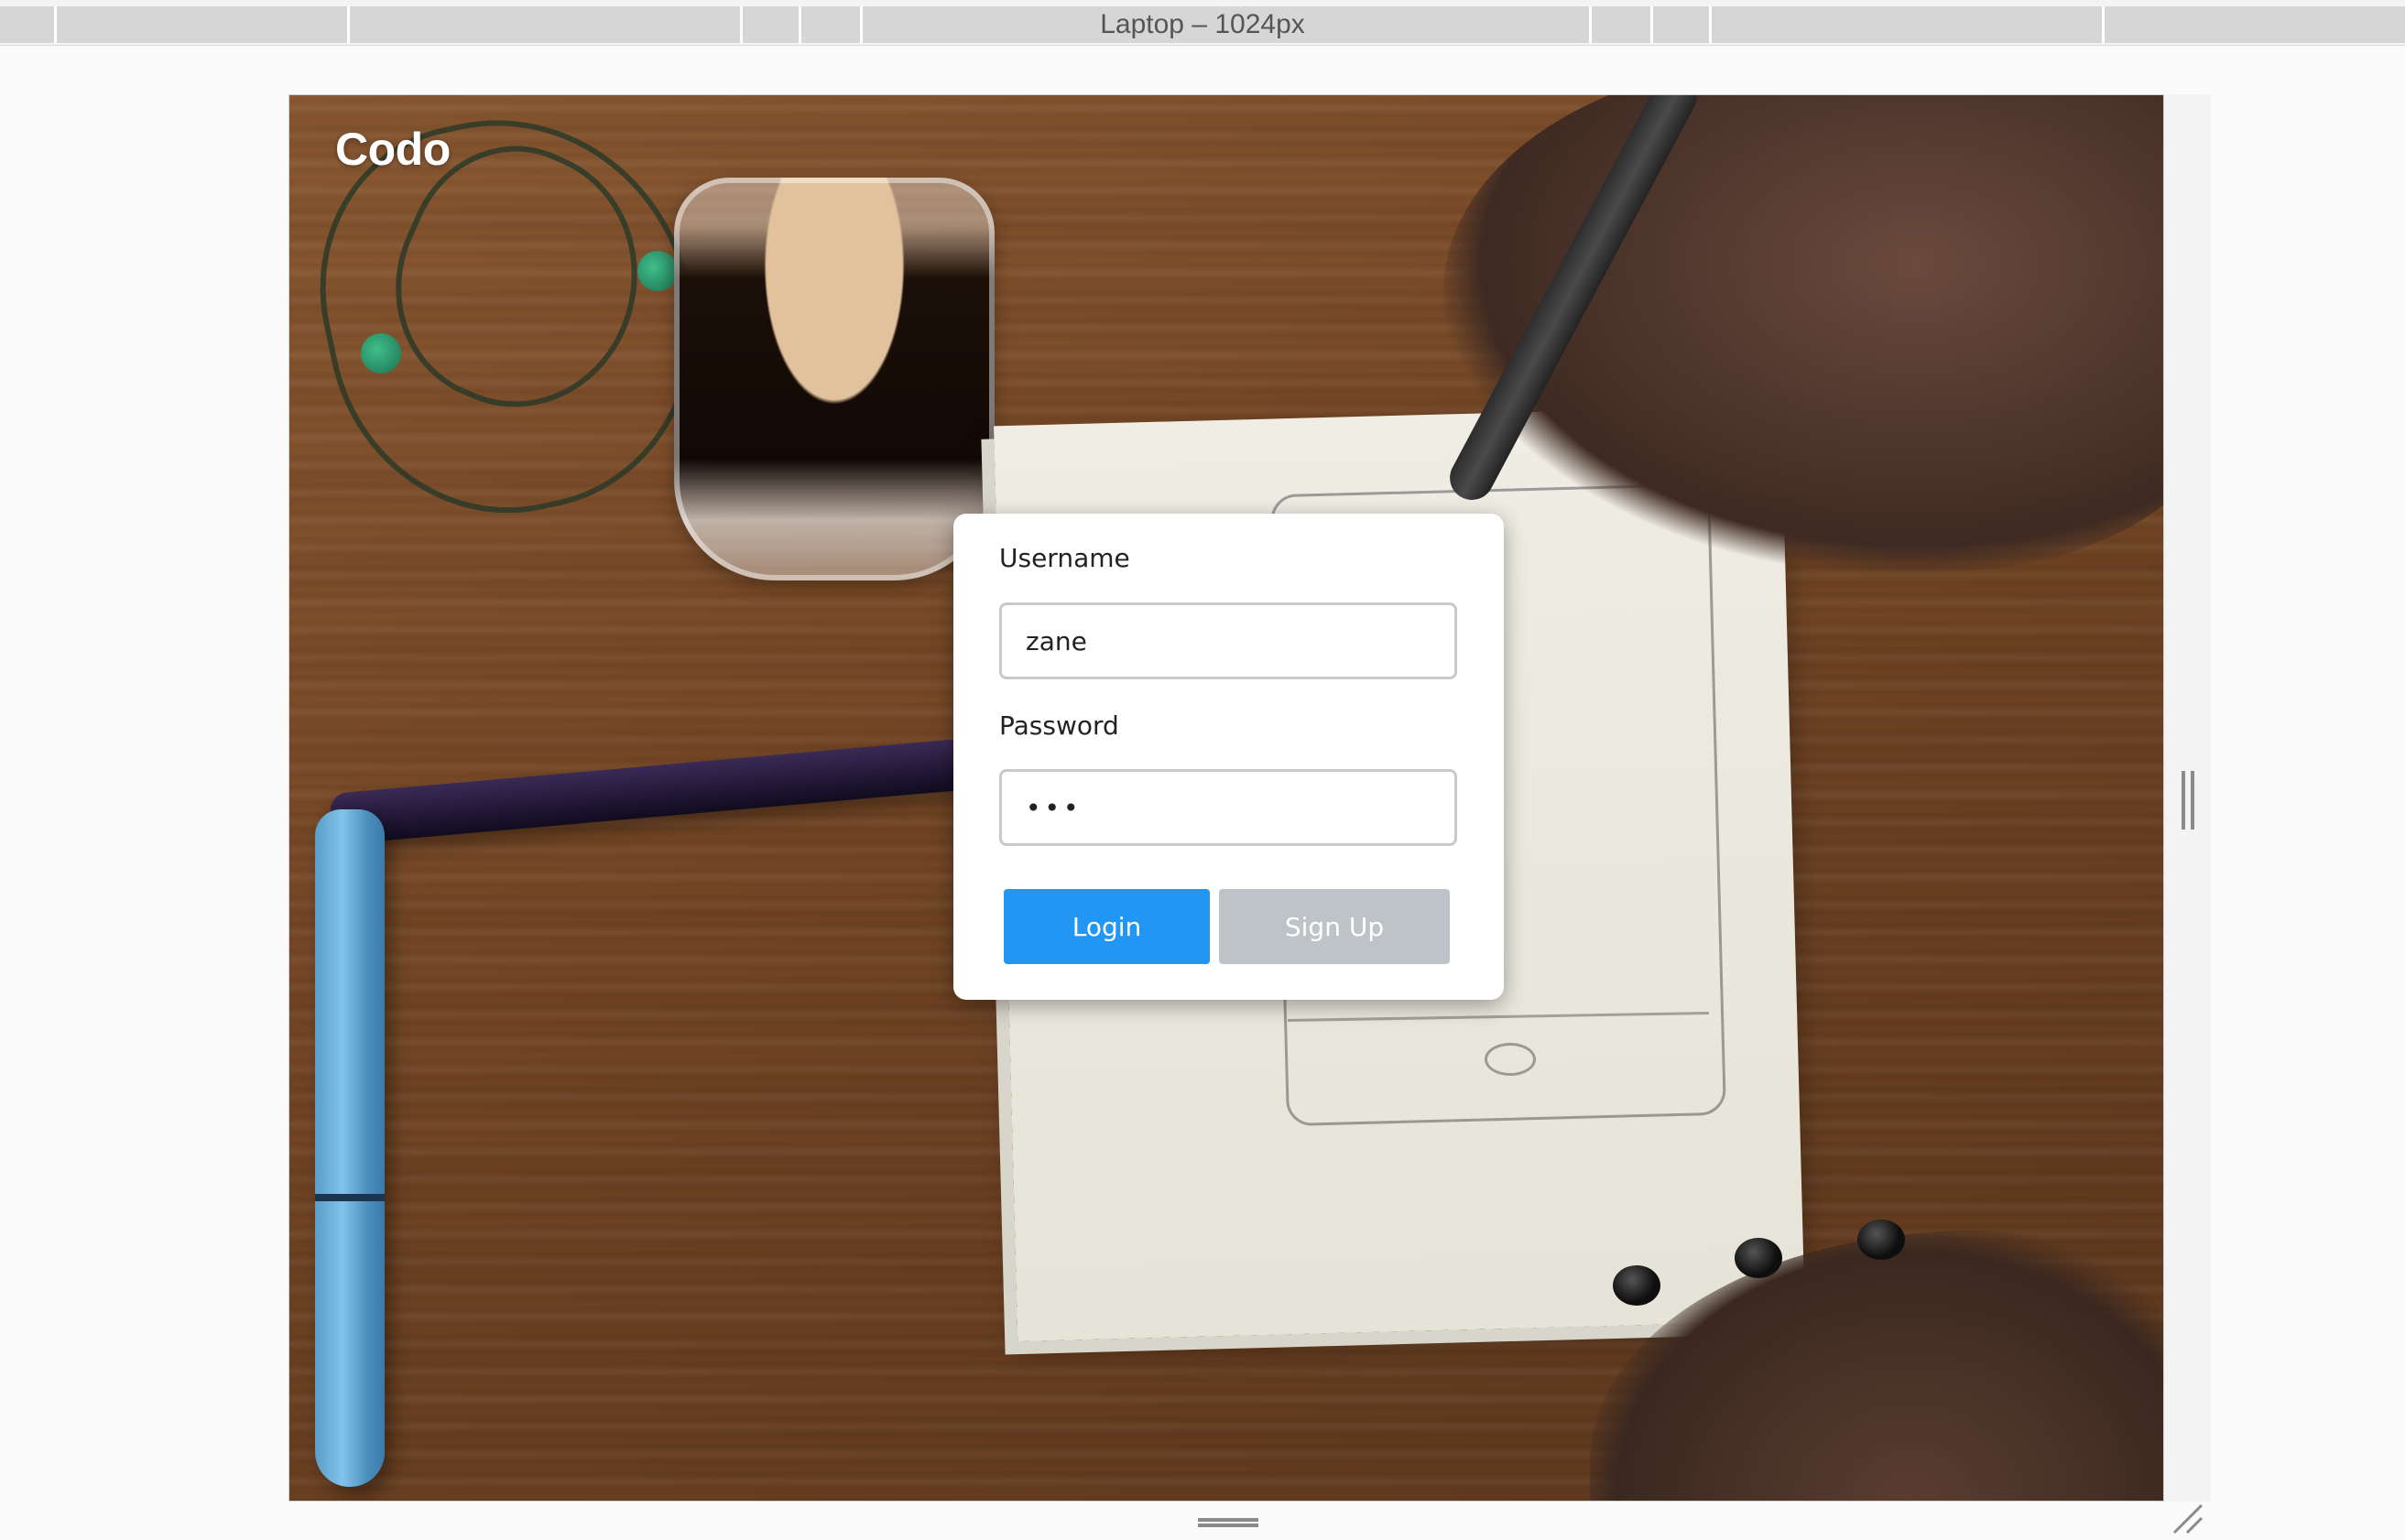  I want to click on responsive-ruler: Laptop – 1024px, so click(1202, 23).